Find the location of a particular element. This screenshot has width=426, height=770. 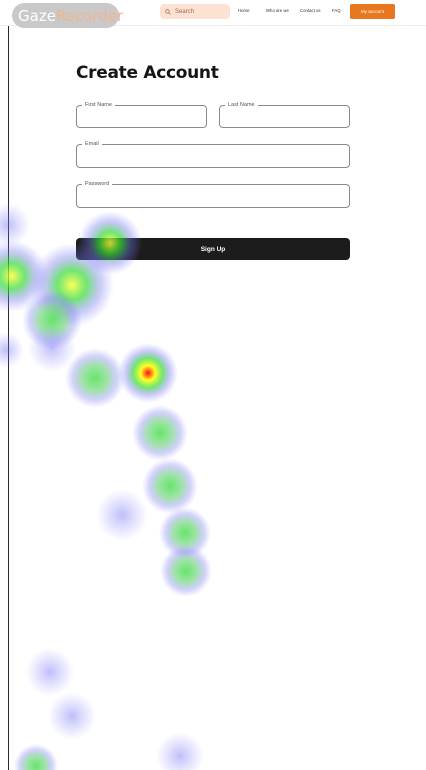

first-name-label: First Name is located at coordinates (98, 105).